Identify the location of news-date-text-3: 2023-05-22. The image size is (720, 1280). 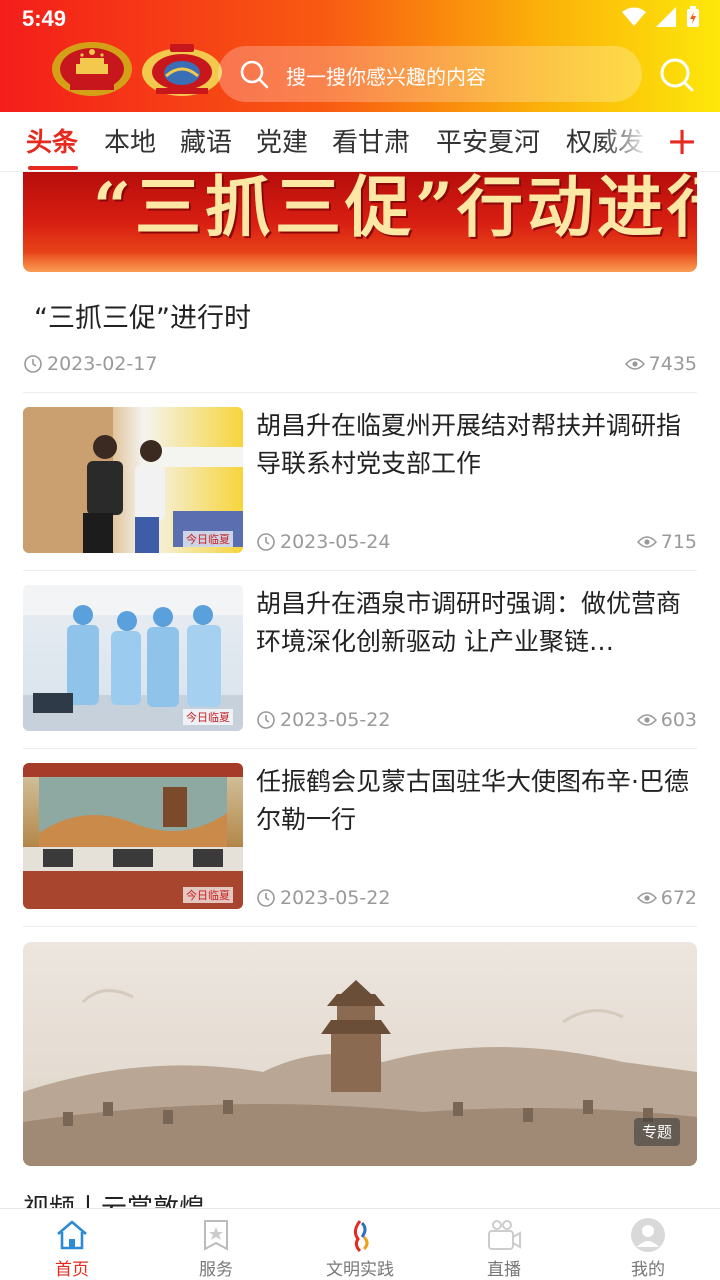
(335, 898).